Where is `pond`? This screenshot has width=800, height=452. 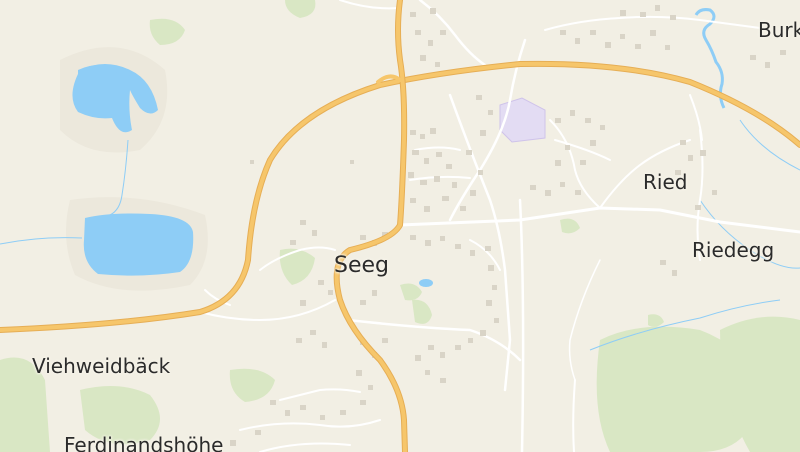 pond is located at coordinates (426, 283).